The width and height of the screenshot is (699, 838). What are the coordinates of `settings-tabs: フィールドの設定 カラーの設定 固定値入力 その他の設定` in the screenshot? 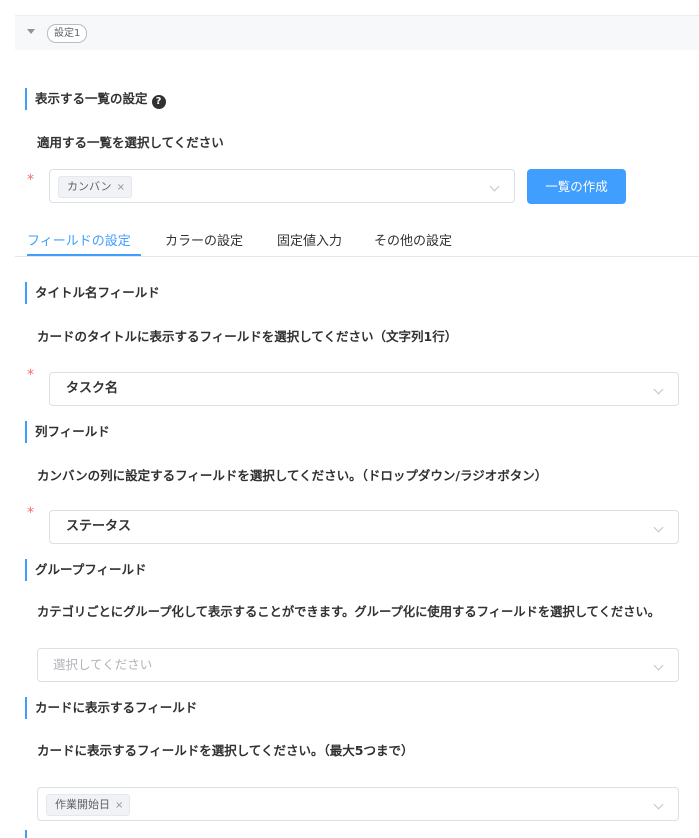 It's located at (357, 240).